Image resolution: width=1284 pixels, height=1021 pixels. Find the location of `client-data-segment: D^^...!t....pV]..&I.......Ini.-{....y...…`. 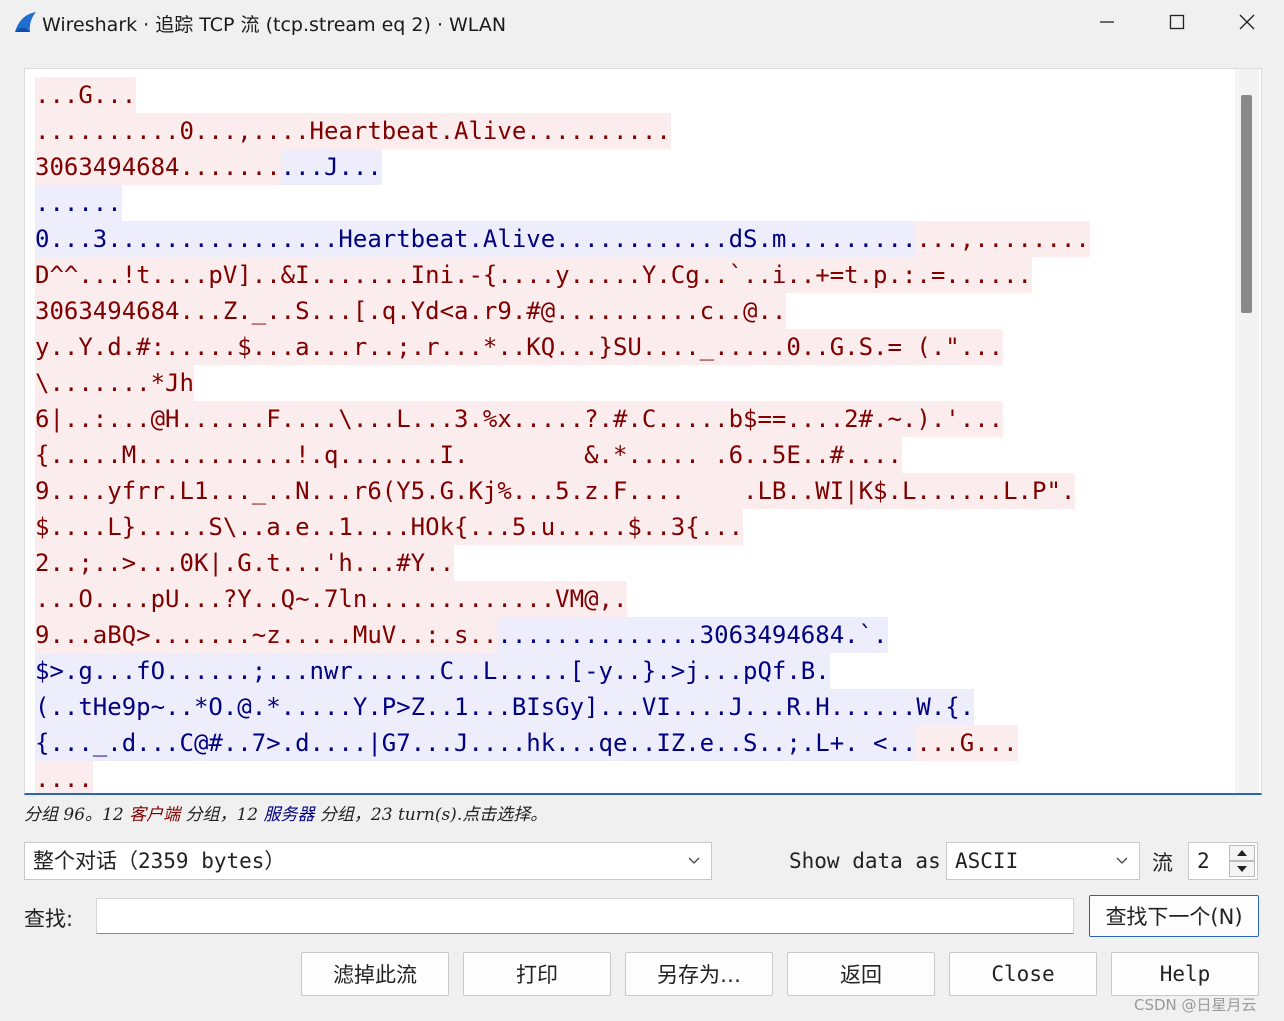

client-data-segment: D^^...!t....pV]..&I.......Ini.-{....y...… is located at coordinates (533, 275).